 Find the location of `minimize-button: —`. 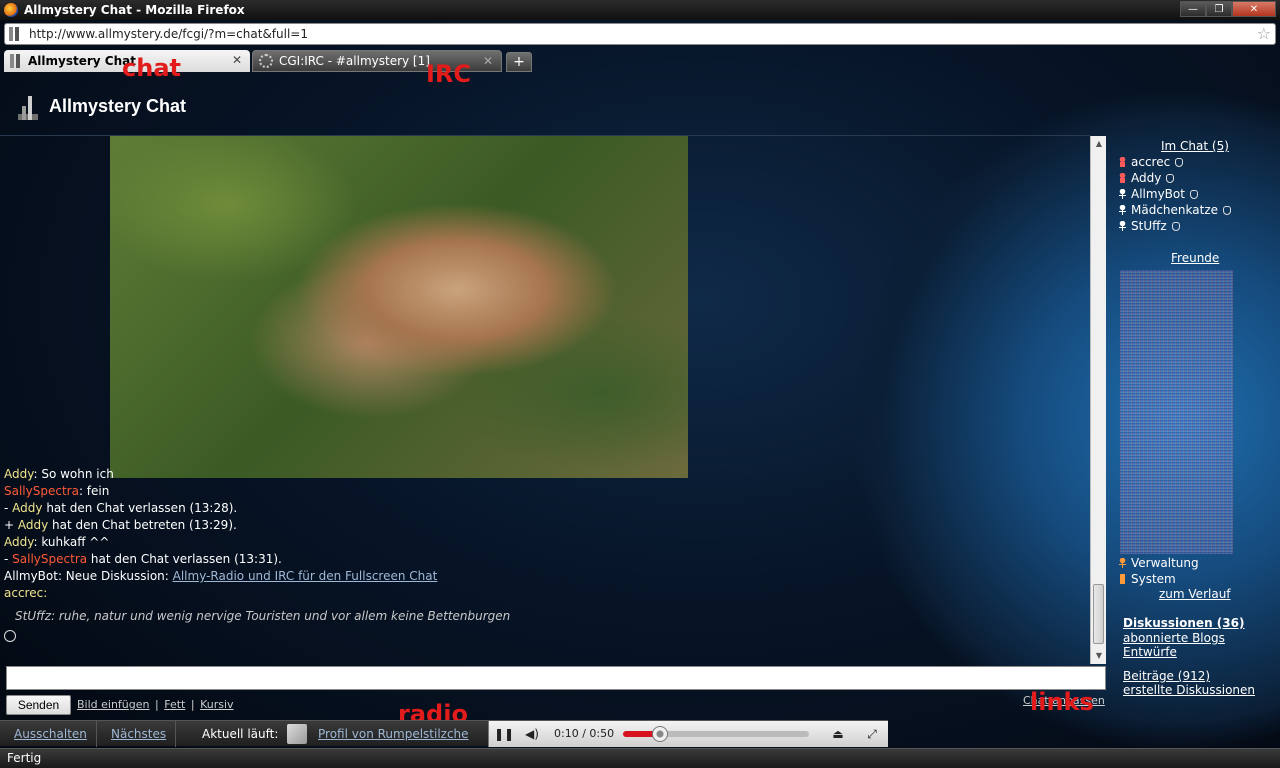

minimize-button: — is located at coordinates (1193, 9).